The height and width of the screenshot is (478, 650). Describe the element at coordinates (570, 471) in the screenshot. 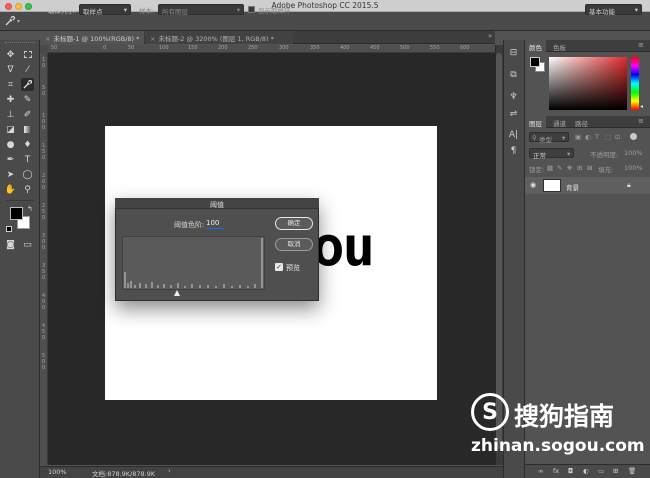

I see `add-mask-icon: ◘` at that location.